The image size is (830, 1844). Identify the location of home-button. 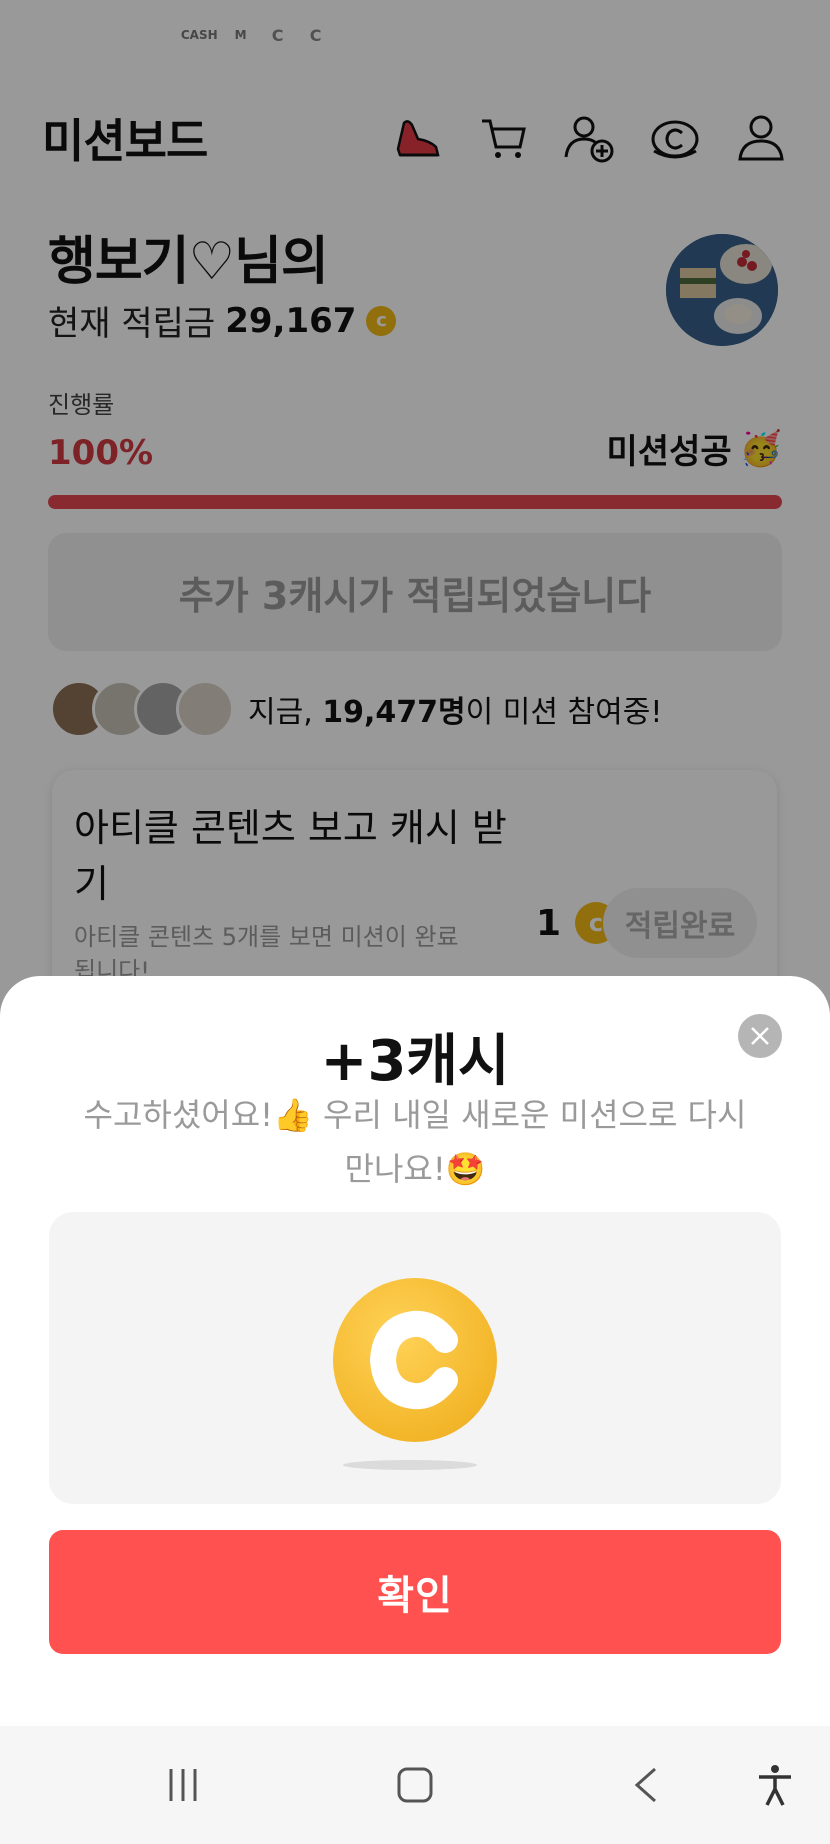
(415, 1785).